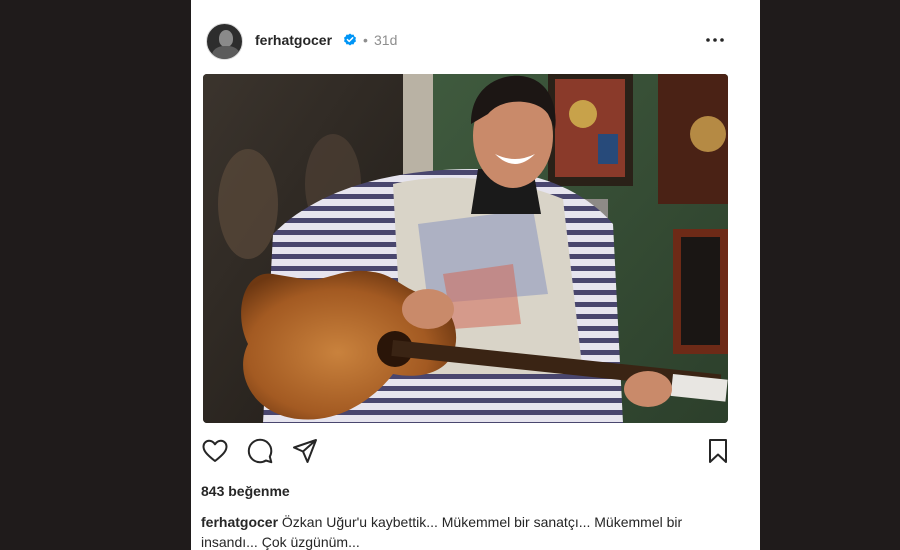 The width and height of the screenshot is (900, 550). I want to click on post-time: 31d, so click(385, 40).